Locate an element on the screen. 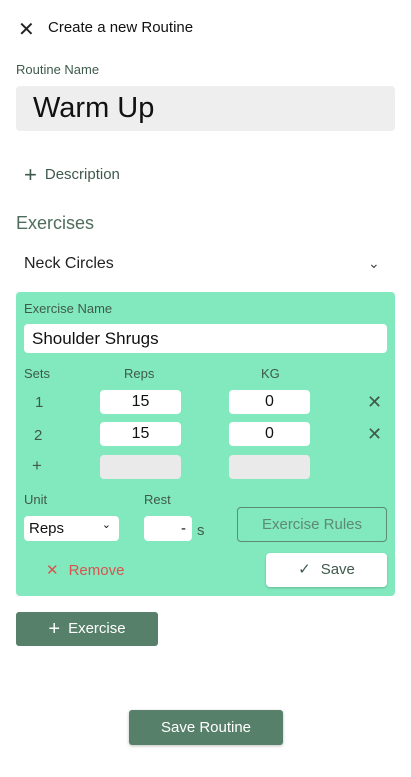  rest-label: Rest is located at coordinates (157, 499).